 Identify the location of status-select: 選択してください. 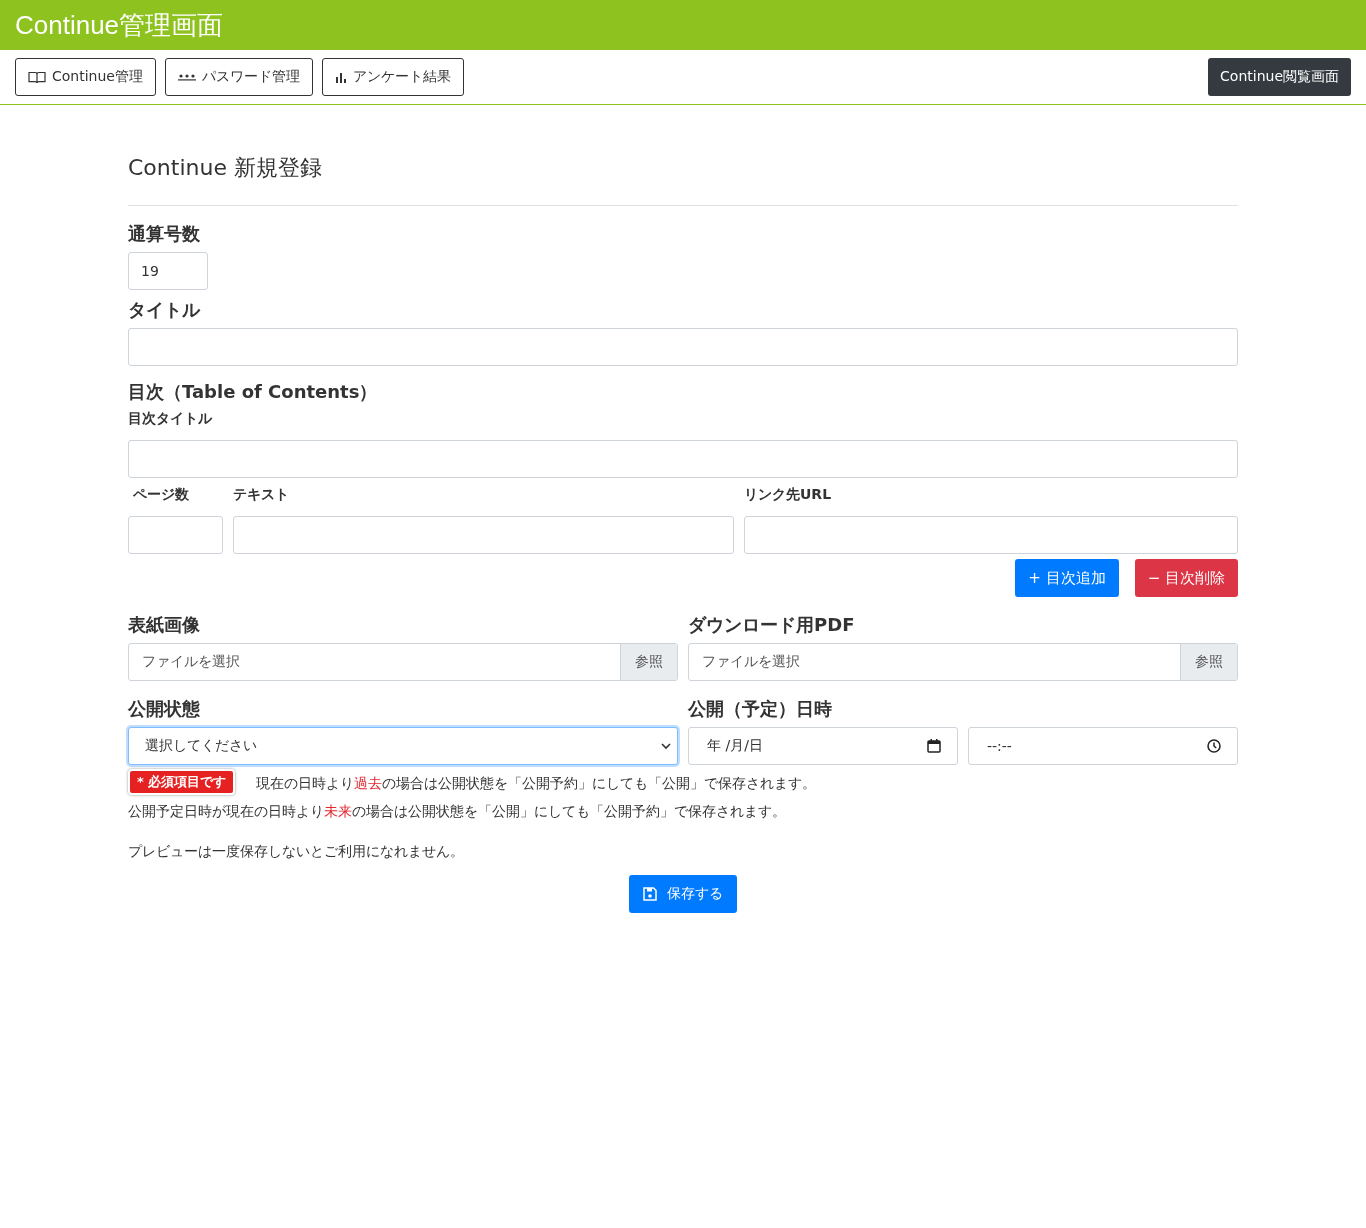
(403, 746).